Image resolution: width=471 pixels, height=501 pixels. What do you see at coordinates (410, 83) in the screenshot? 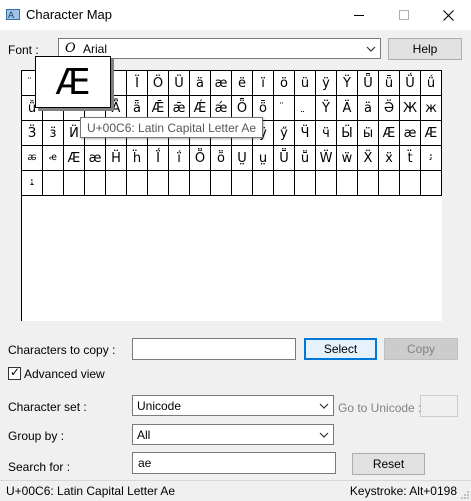
I see `character-cell: Ǘ` at bounding box center [410, 83].